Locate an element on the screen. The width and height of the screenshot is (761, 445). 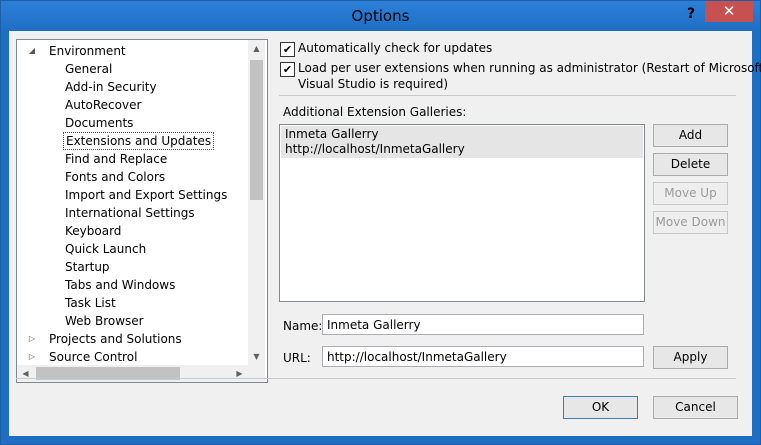
vertical-scrollbar: ▲ ▼ is located at coordinates (256, 202).